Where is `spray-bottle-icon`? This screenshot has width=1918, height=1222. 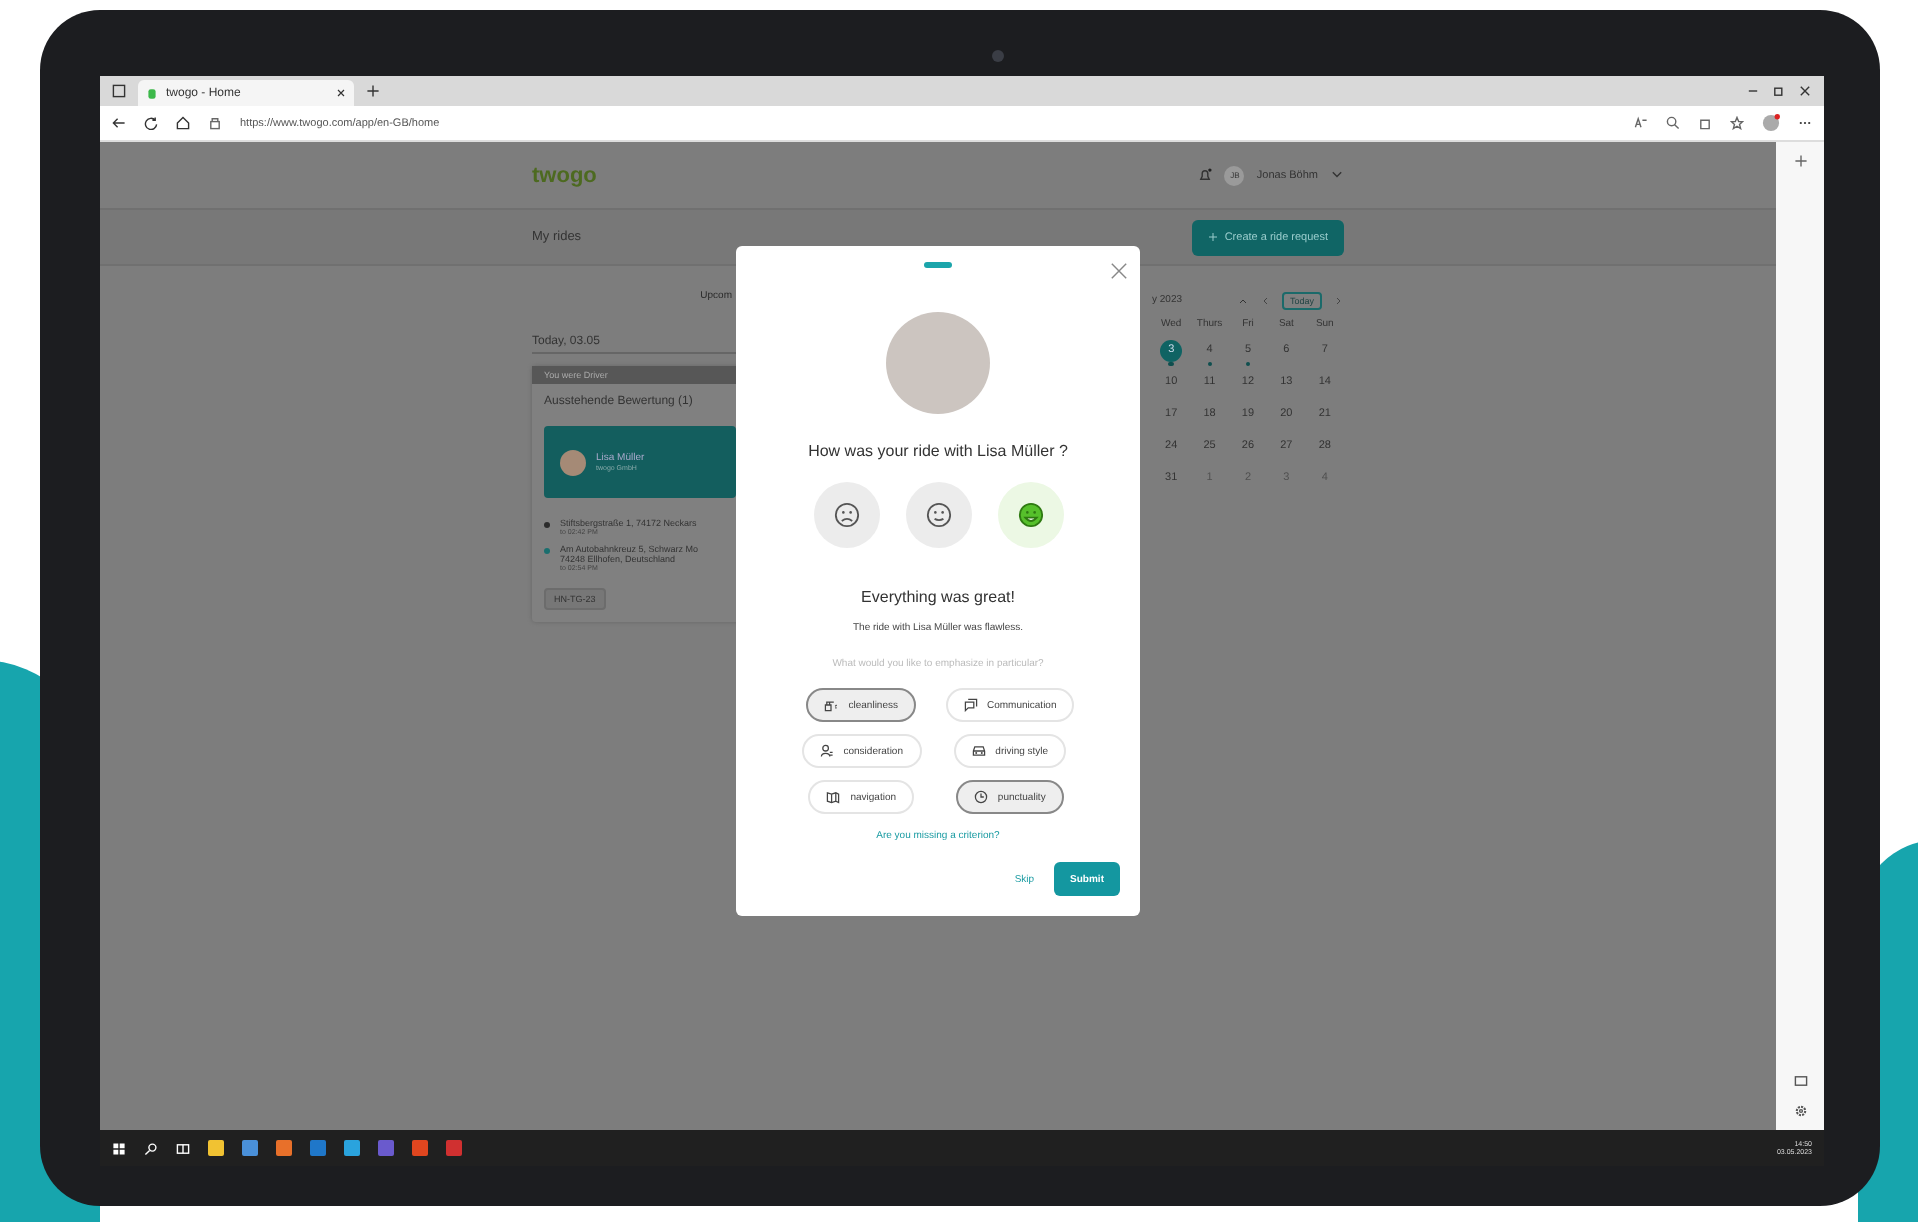
spray-bottle-icon is located at coordinates (831, 705).